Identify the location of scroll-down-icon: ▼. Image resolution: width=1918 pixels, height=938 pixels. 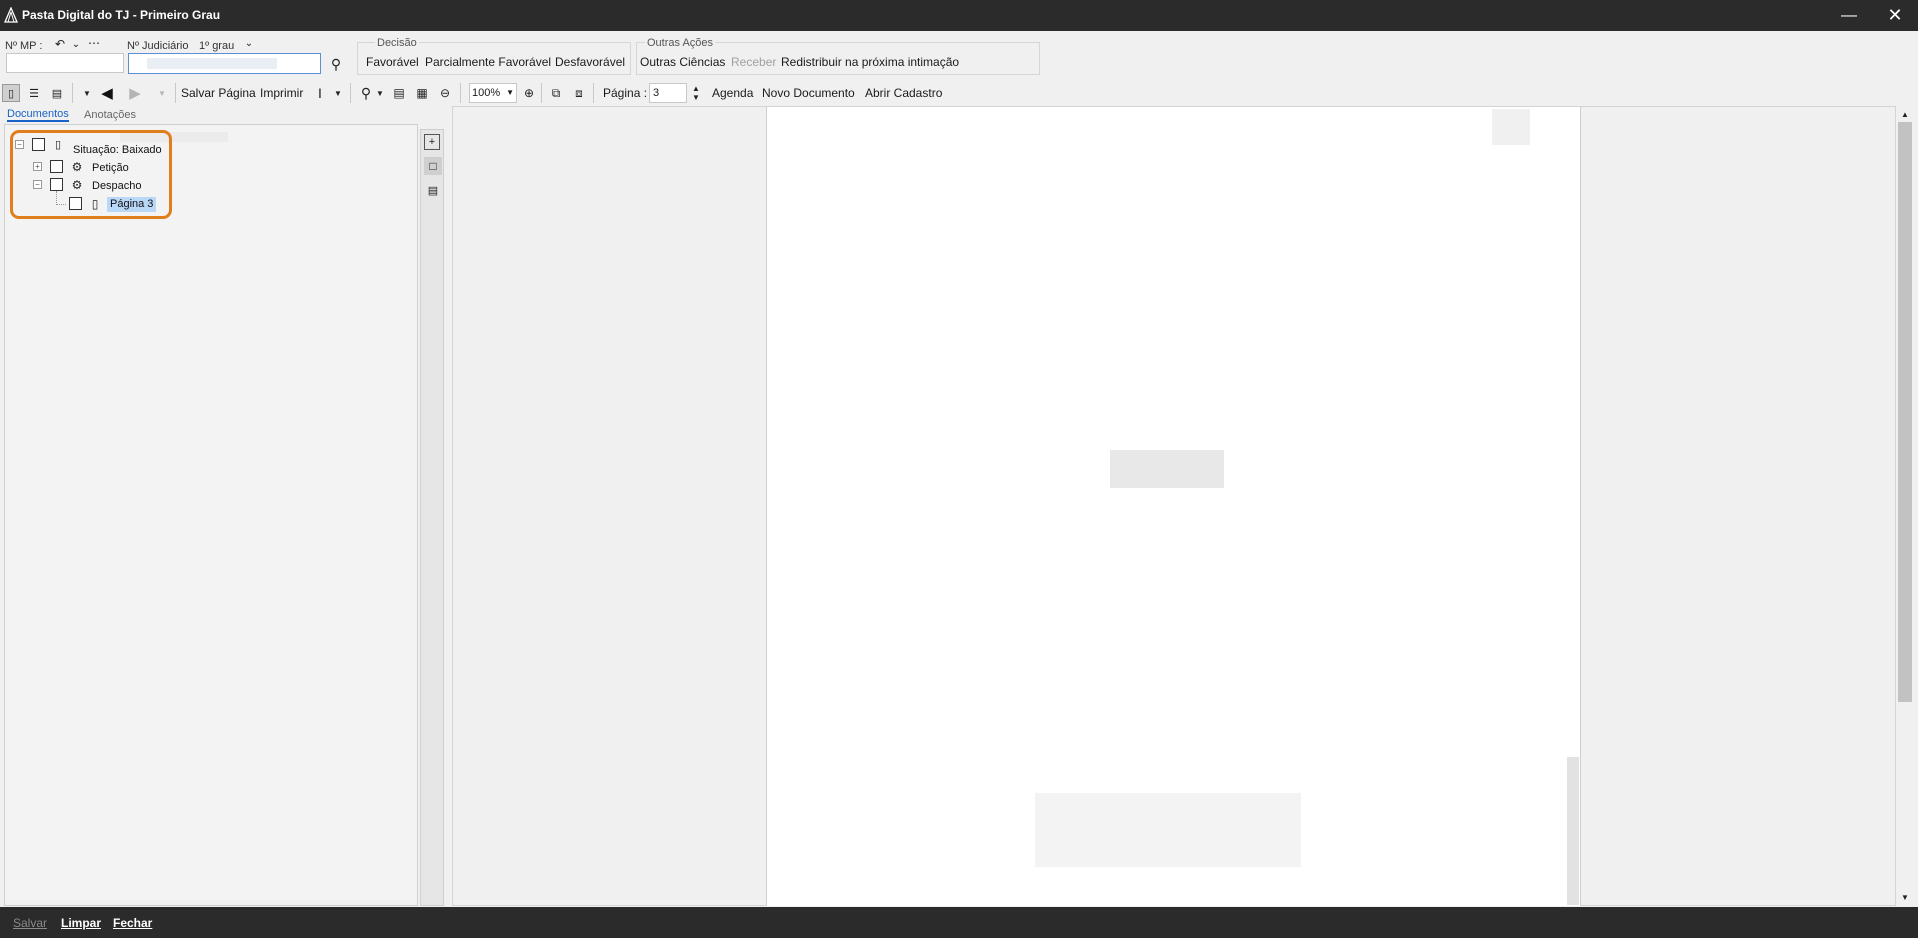
(1905, 897).